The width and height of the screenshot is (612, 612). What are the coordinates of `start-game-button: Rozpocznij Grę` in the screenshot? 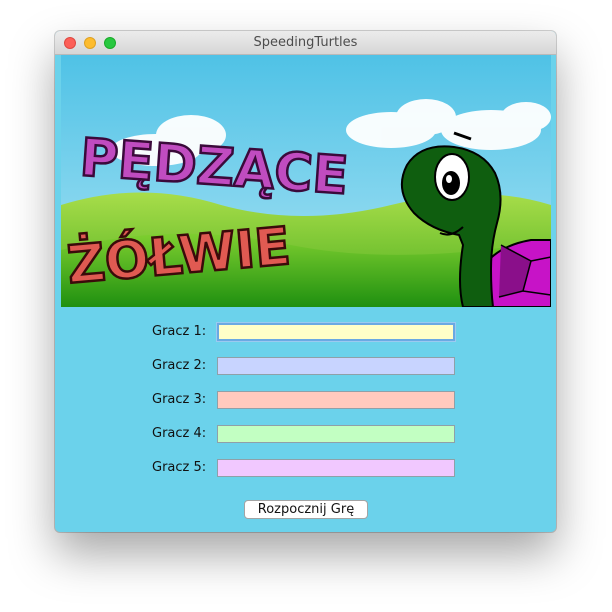 It's located at (306, 509).